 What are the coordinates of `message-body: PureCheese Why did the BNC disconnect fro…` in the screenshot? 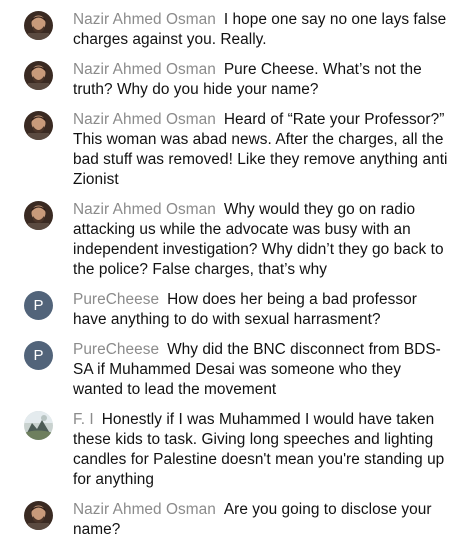 It's located at (263, 370).